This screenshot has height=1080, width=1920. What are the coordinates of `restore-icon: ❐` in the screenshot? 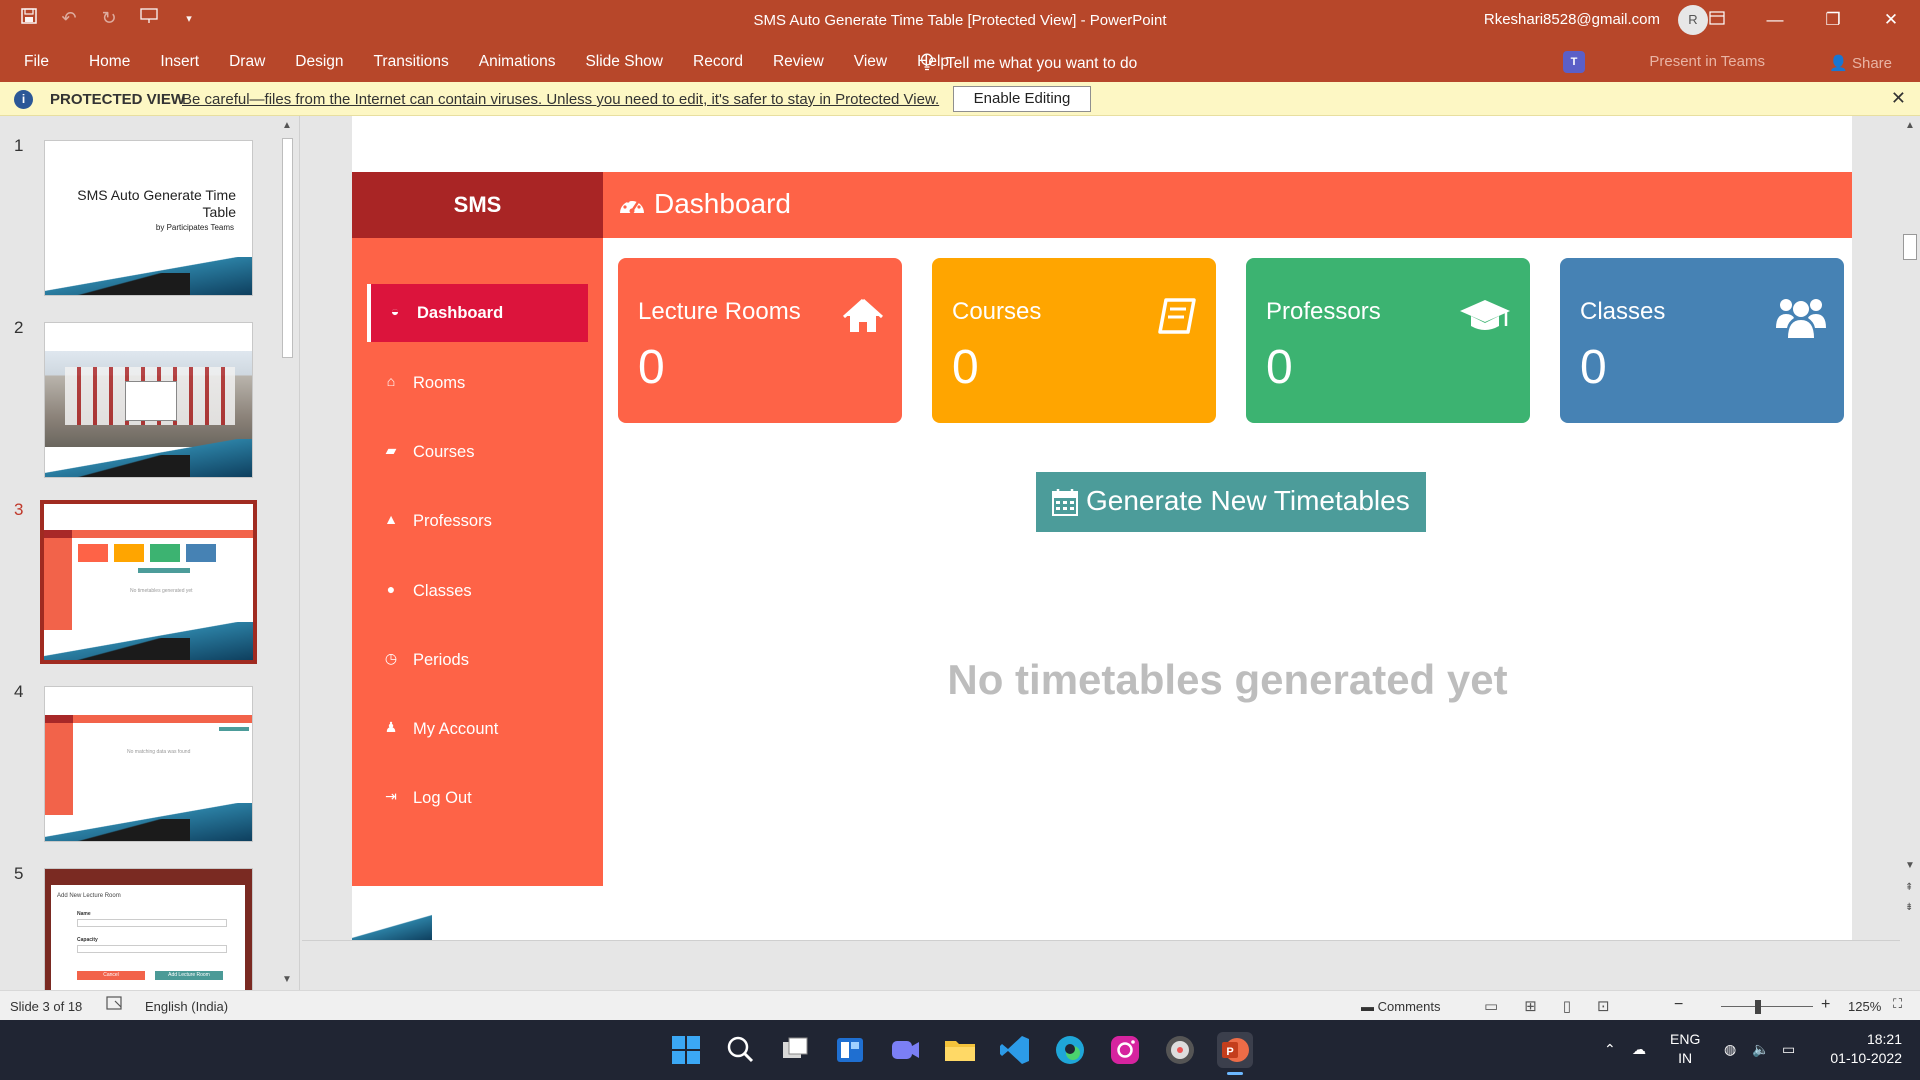 It's located at (1833, 21).